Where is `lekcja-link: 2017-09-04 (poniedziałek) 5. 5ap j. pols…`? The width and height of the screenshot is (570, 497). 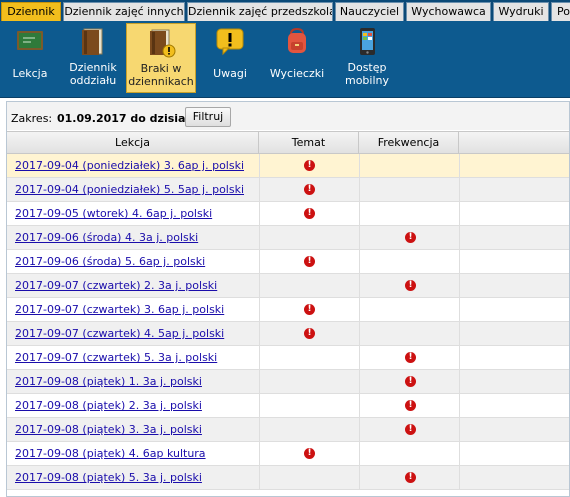
lekcja-link: 2017-09-04 (poniedziałek) 5. 5ap j. pols… is located at coordinates (129, 189).